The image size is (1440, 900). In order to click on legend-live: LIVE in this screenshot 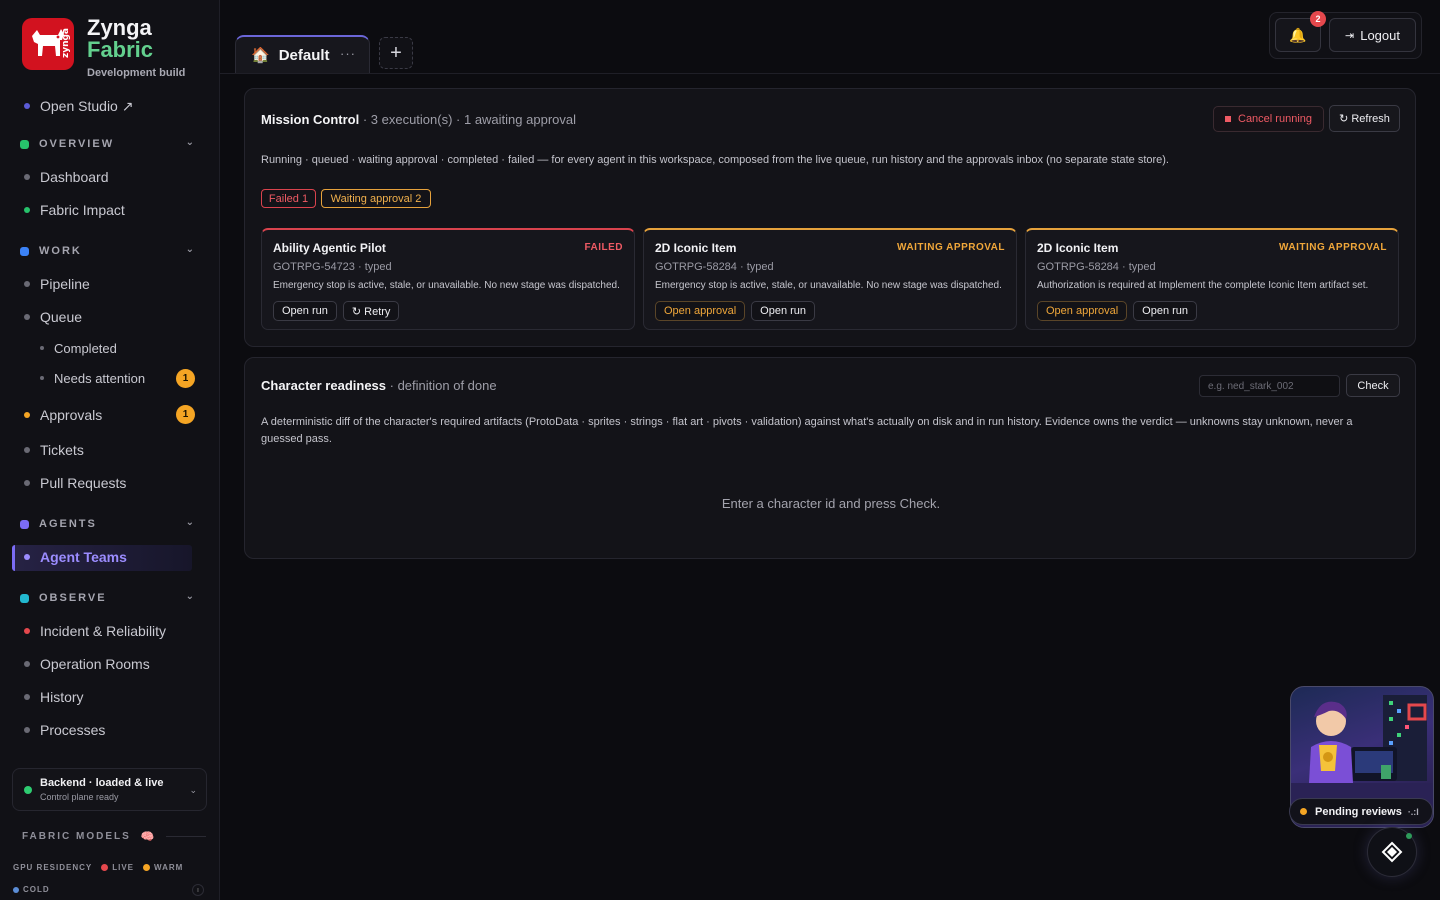, I will do `click(123, 867)`.